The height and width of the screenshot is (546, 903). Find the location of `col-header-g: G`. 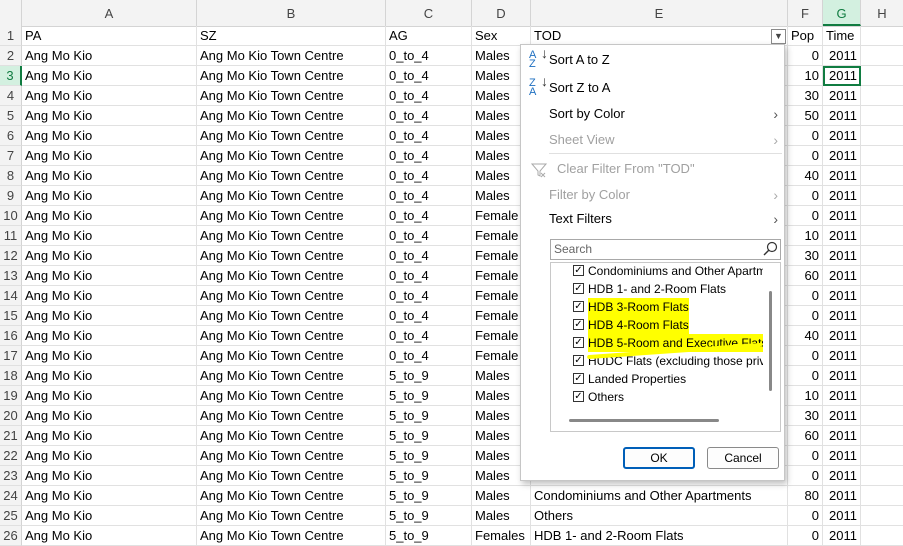

col-header-g: G is located at coordinates (842, 13).